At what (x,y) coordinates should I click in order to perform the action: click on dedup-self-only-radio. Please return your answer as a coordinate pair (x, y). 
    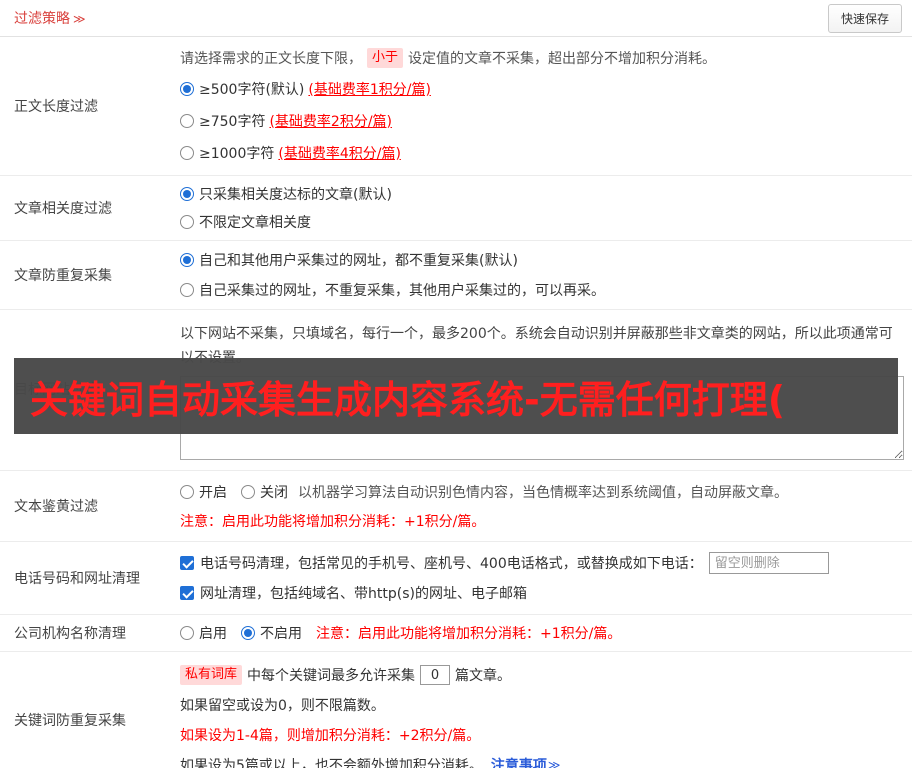
    Looking at the image, I should click on (187, 290).